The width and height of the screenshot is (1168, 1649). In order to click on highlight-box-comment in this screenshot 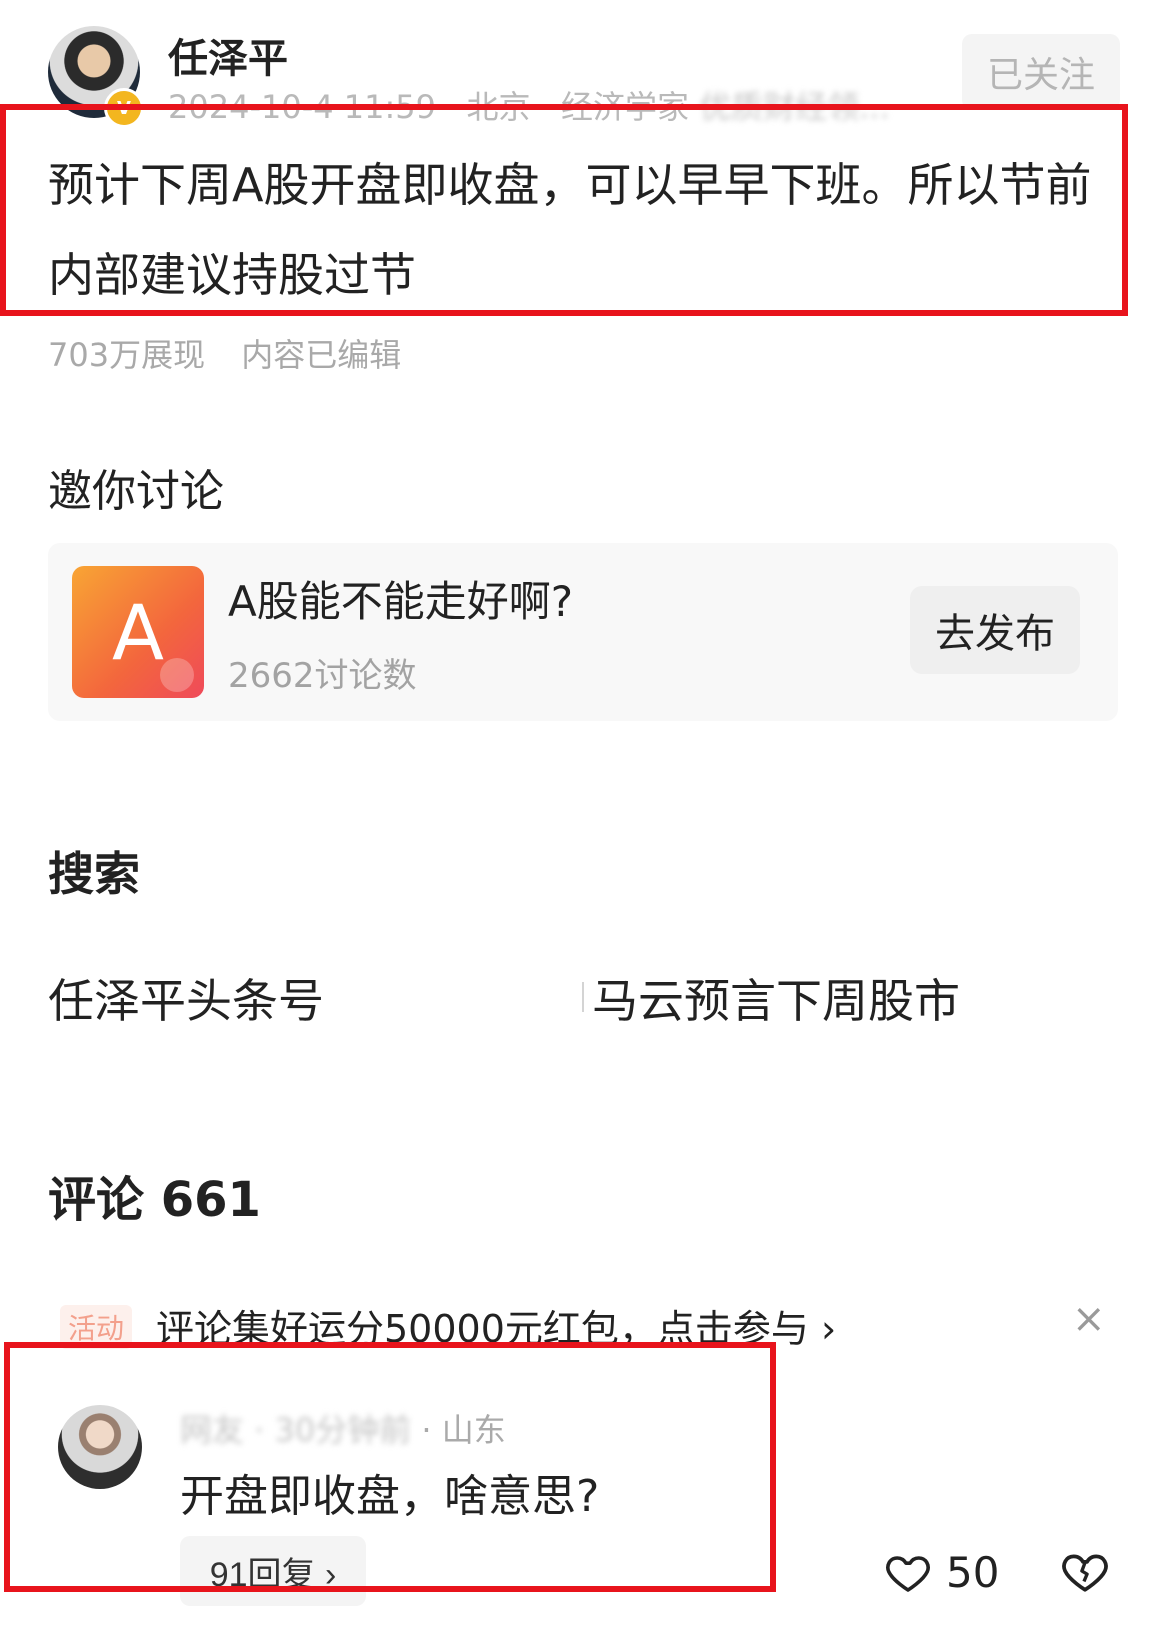, I will do `click(390, 1467)`.